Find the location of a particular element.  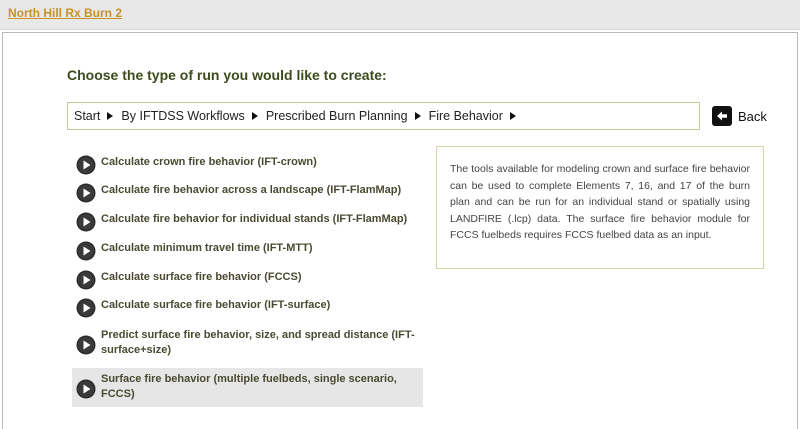

breadcrumb-start: Start is located at coordinates (87, 116).